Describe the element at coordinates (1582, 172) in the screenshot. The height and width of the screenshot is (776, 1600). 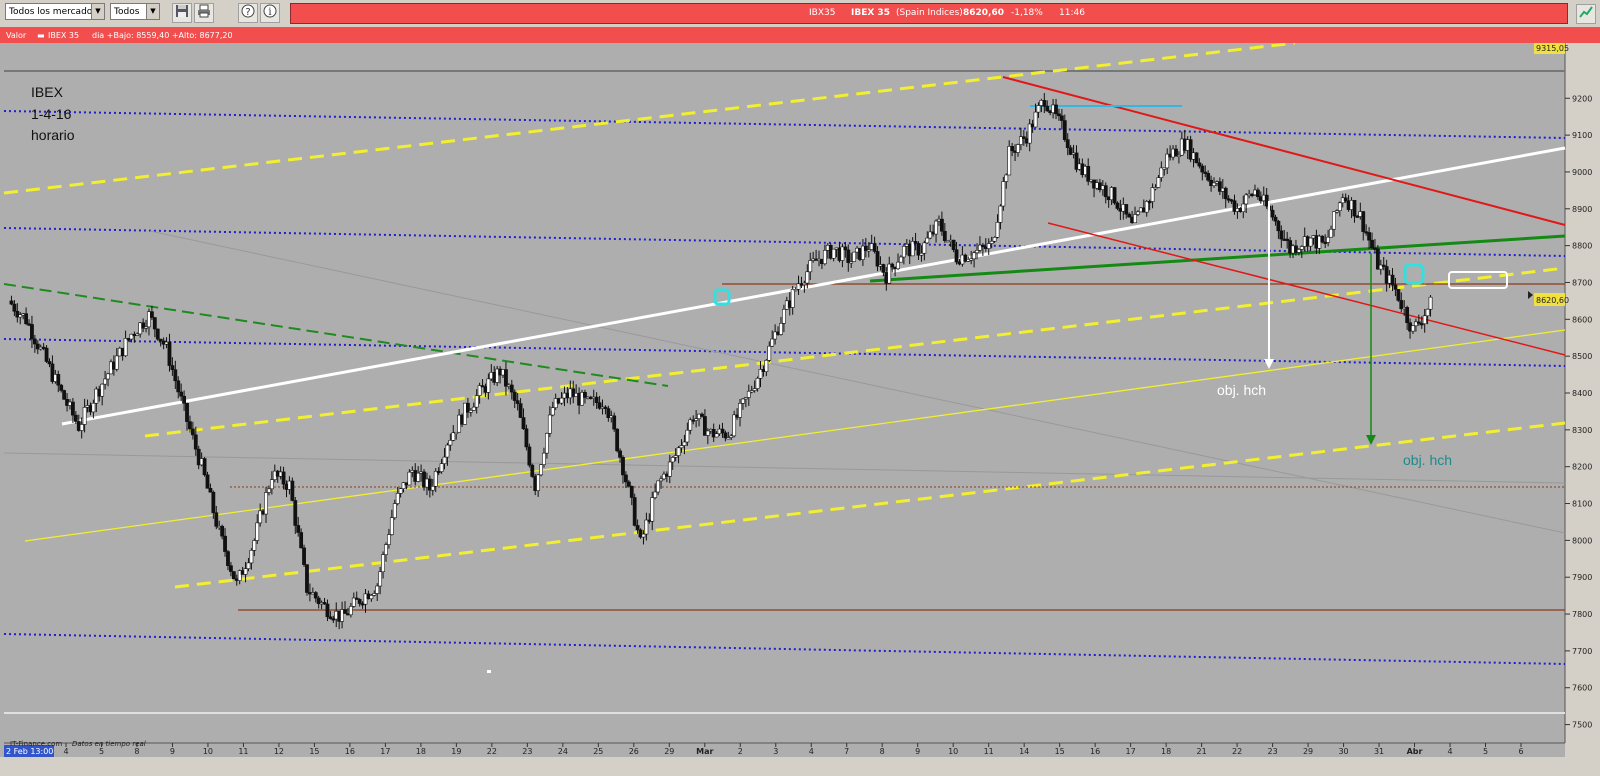
I see `y-tick-label: 9000` at that location.